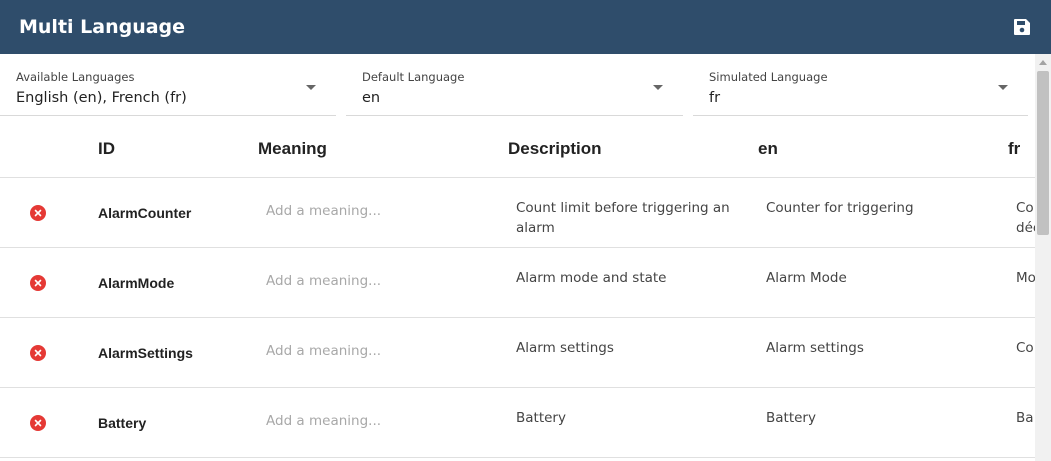  What do you see at coordinates (413, 77) in the screenshot?
I see `default-language-label: Default Language` at bounding box center [413, 77].